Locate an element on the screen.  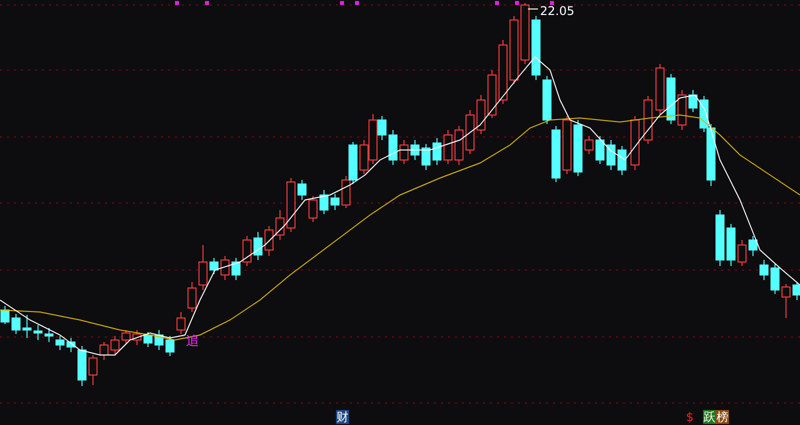
badge: 财 is located at coordinates (342, 417).